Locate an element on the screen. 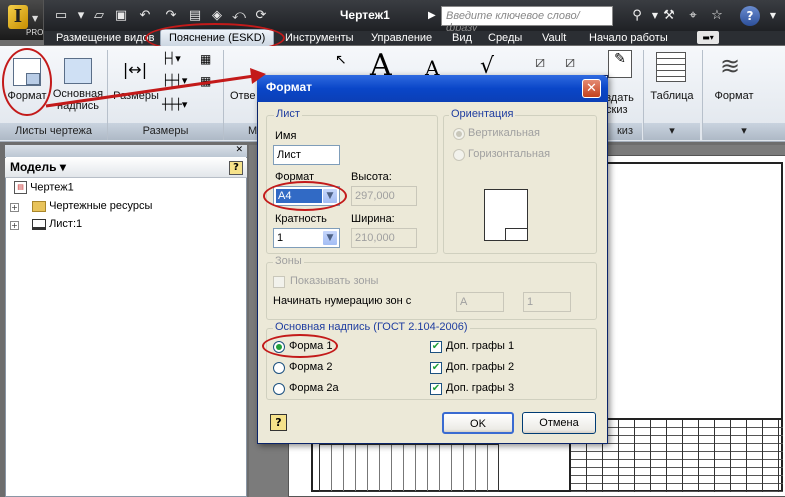 This screenshot has height=497, width=785. tab-vault: Vault is located at coordinates (554, 38).